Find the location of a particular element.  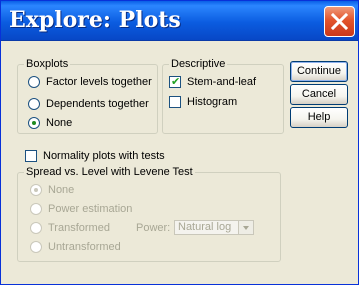

histogram-option: Histogram is located at coordinates (203, 102).